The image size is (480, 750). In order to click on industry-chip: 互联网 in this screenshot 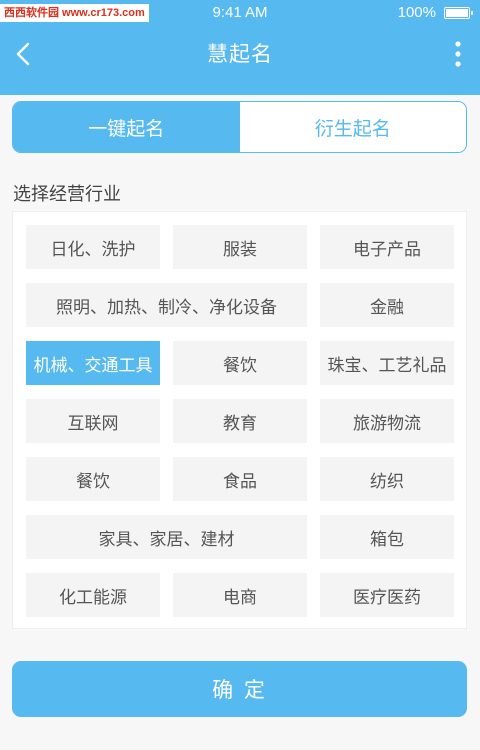, I will do `click(93, 421)`.